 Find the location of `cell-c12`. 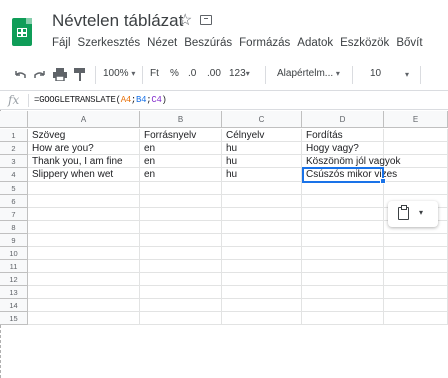

cell-c12 is located at coordinates (262, 279).